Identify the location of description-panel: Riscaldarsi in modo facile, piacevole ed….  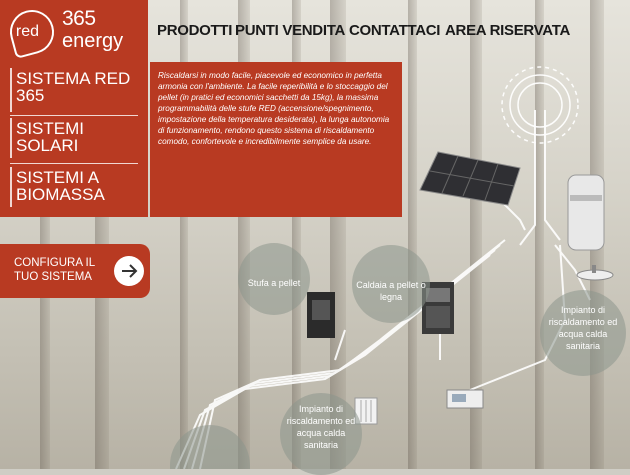
(276, 139).